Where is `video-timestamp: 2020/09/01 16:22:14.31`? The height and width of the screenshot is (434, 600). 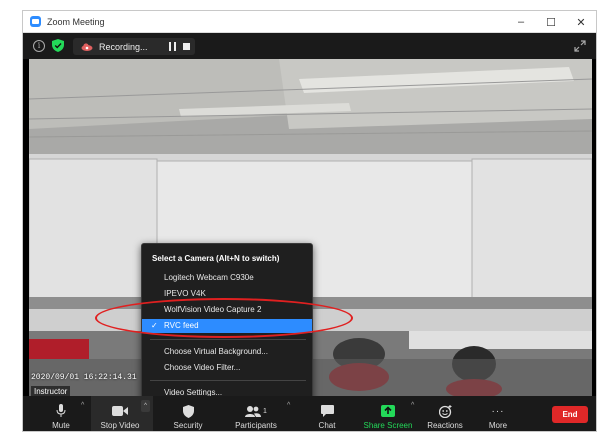 video-timestamp: 2020/09/01 16:22:14.31 is located at coordinates (84, 377).